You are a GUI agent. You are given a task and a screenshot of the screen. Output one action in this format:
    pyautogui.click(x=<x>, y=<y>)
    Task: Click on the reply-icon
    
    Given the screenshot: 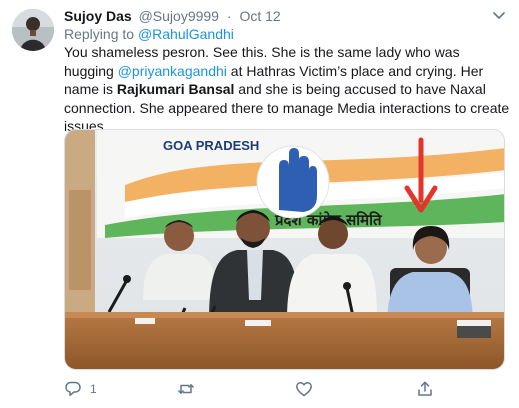 What is the action you would take?
    pyautogui.click(x=73, y=389)
    